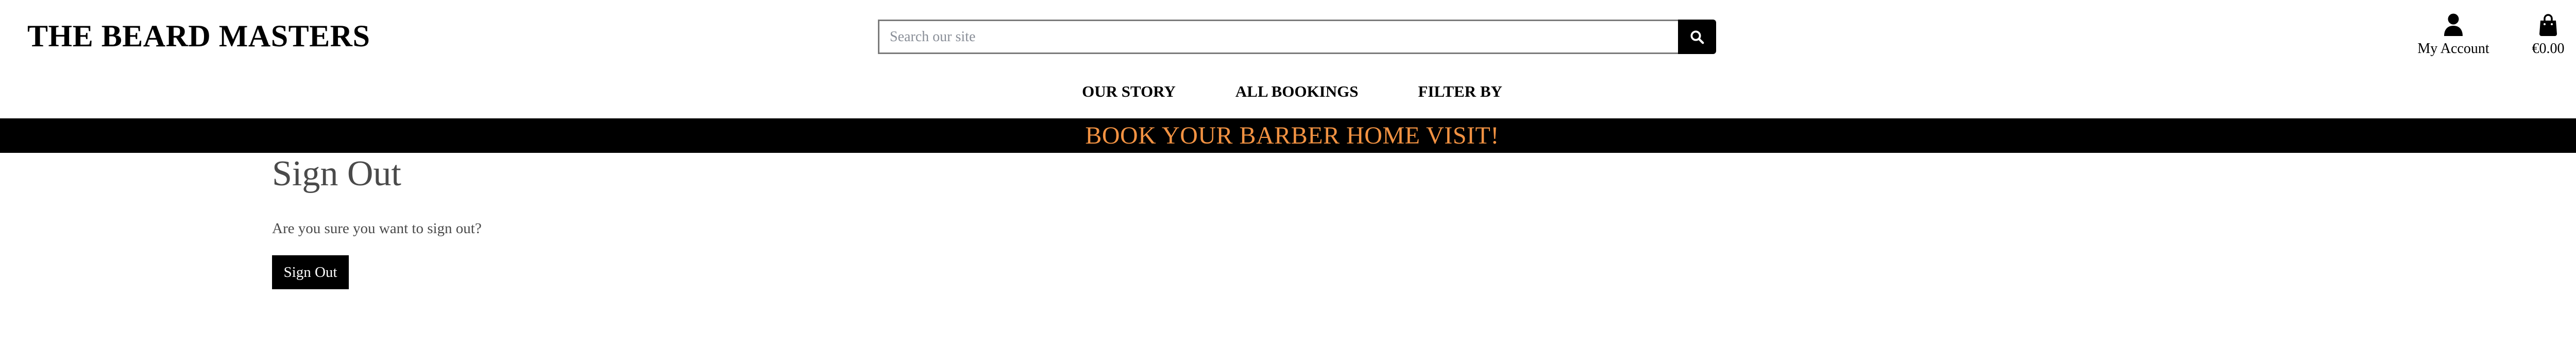 The height and width of the screenshot is (351, 2576). I want to click on promo-banner: BOOK YOUR BARBER HOME VISIT!, so click(1288, 135).